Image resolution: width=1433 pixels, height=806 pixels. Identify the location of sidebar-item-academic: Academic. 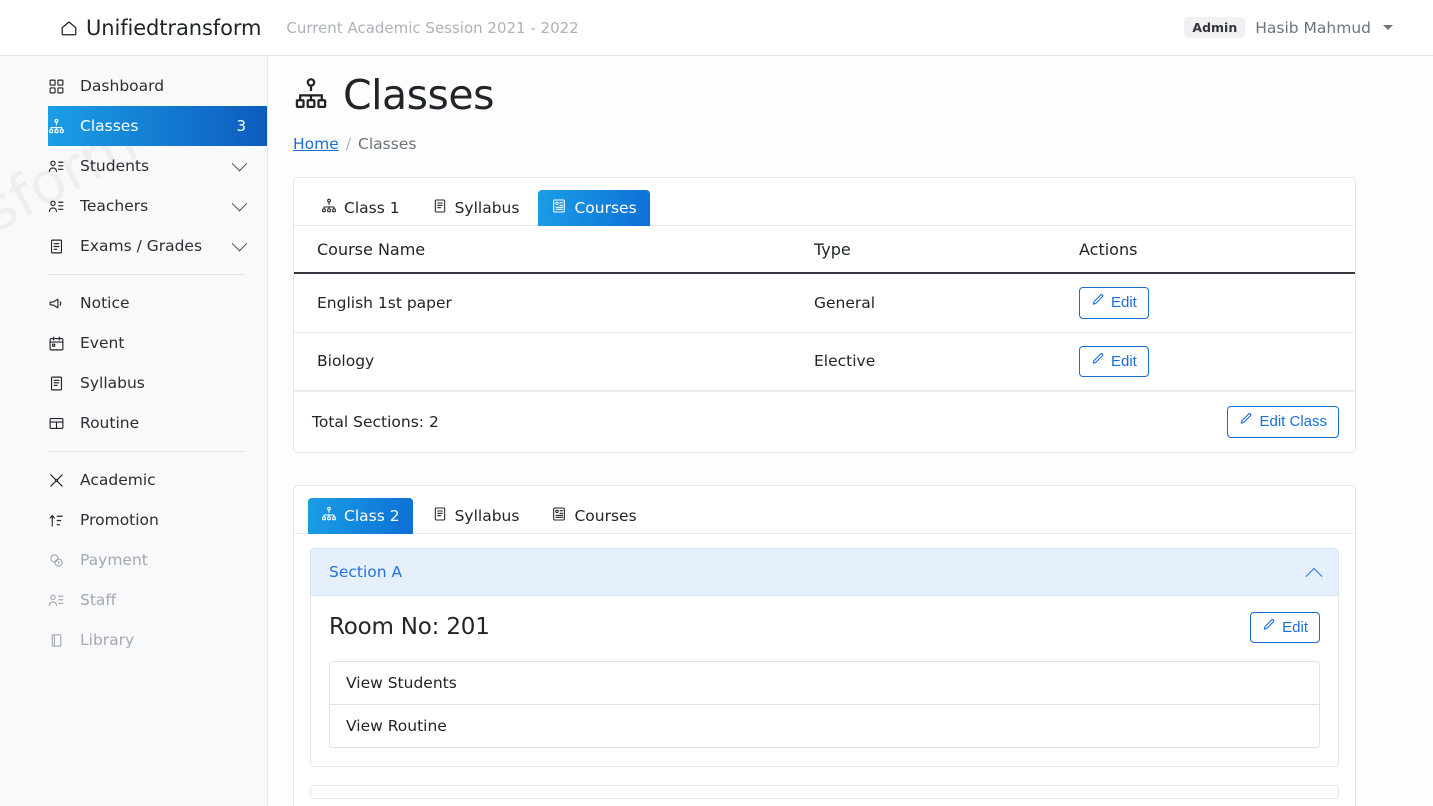
(157, 480).